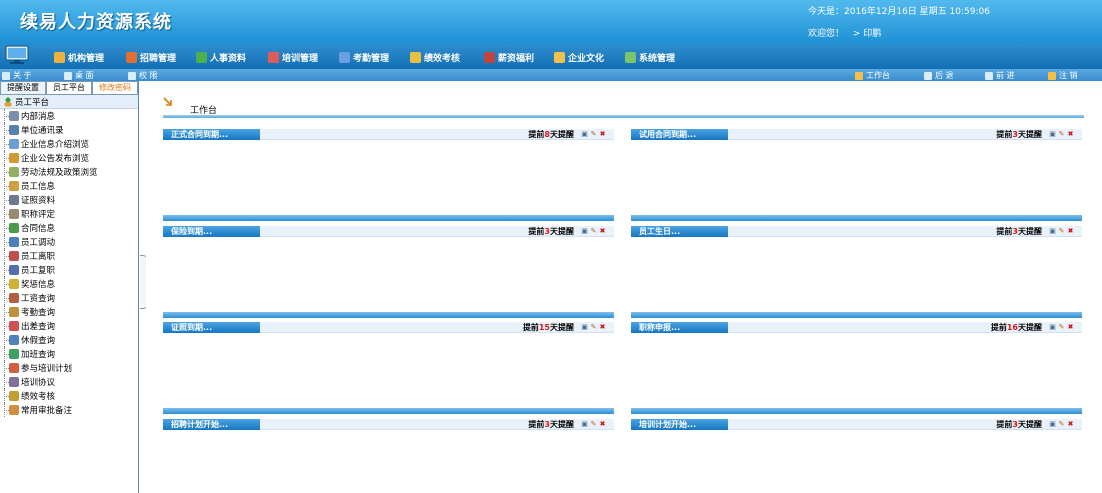 The height and width of the screenshot is (493, 1102). Describe the element at coordinates (38, 383) in the screenshot. I see `sidebar-item-label: 培训协议` at that location.